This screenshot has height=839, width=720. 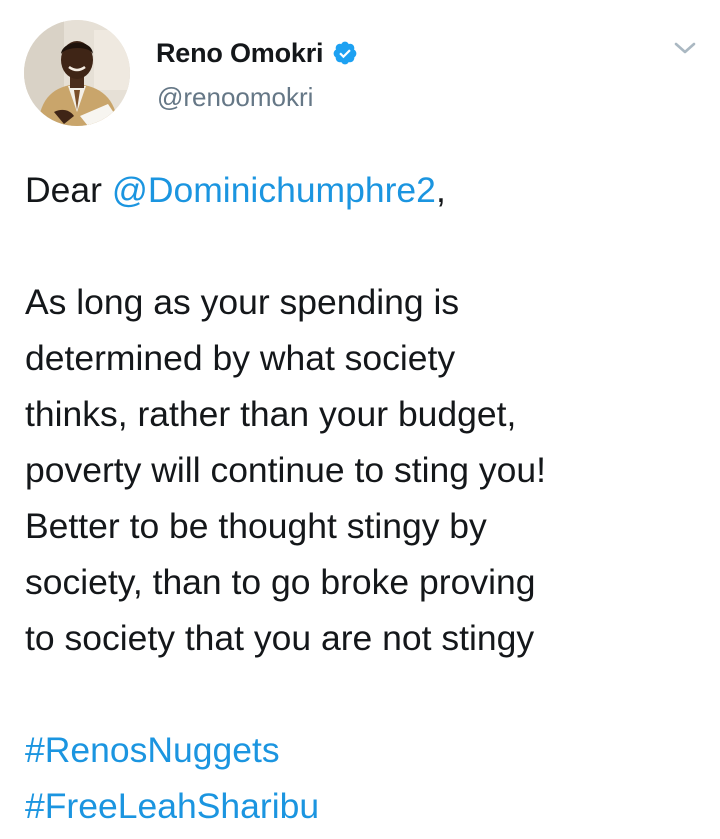 I want to click on body-line: society, than to go broke proving, so click(x=280, y=582).